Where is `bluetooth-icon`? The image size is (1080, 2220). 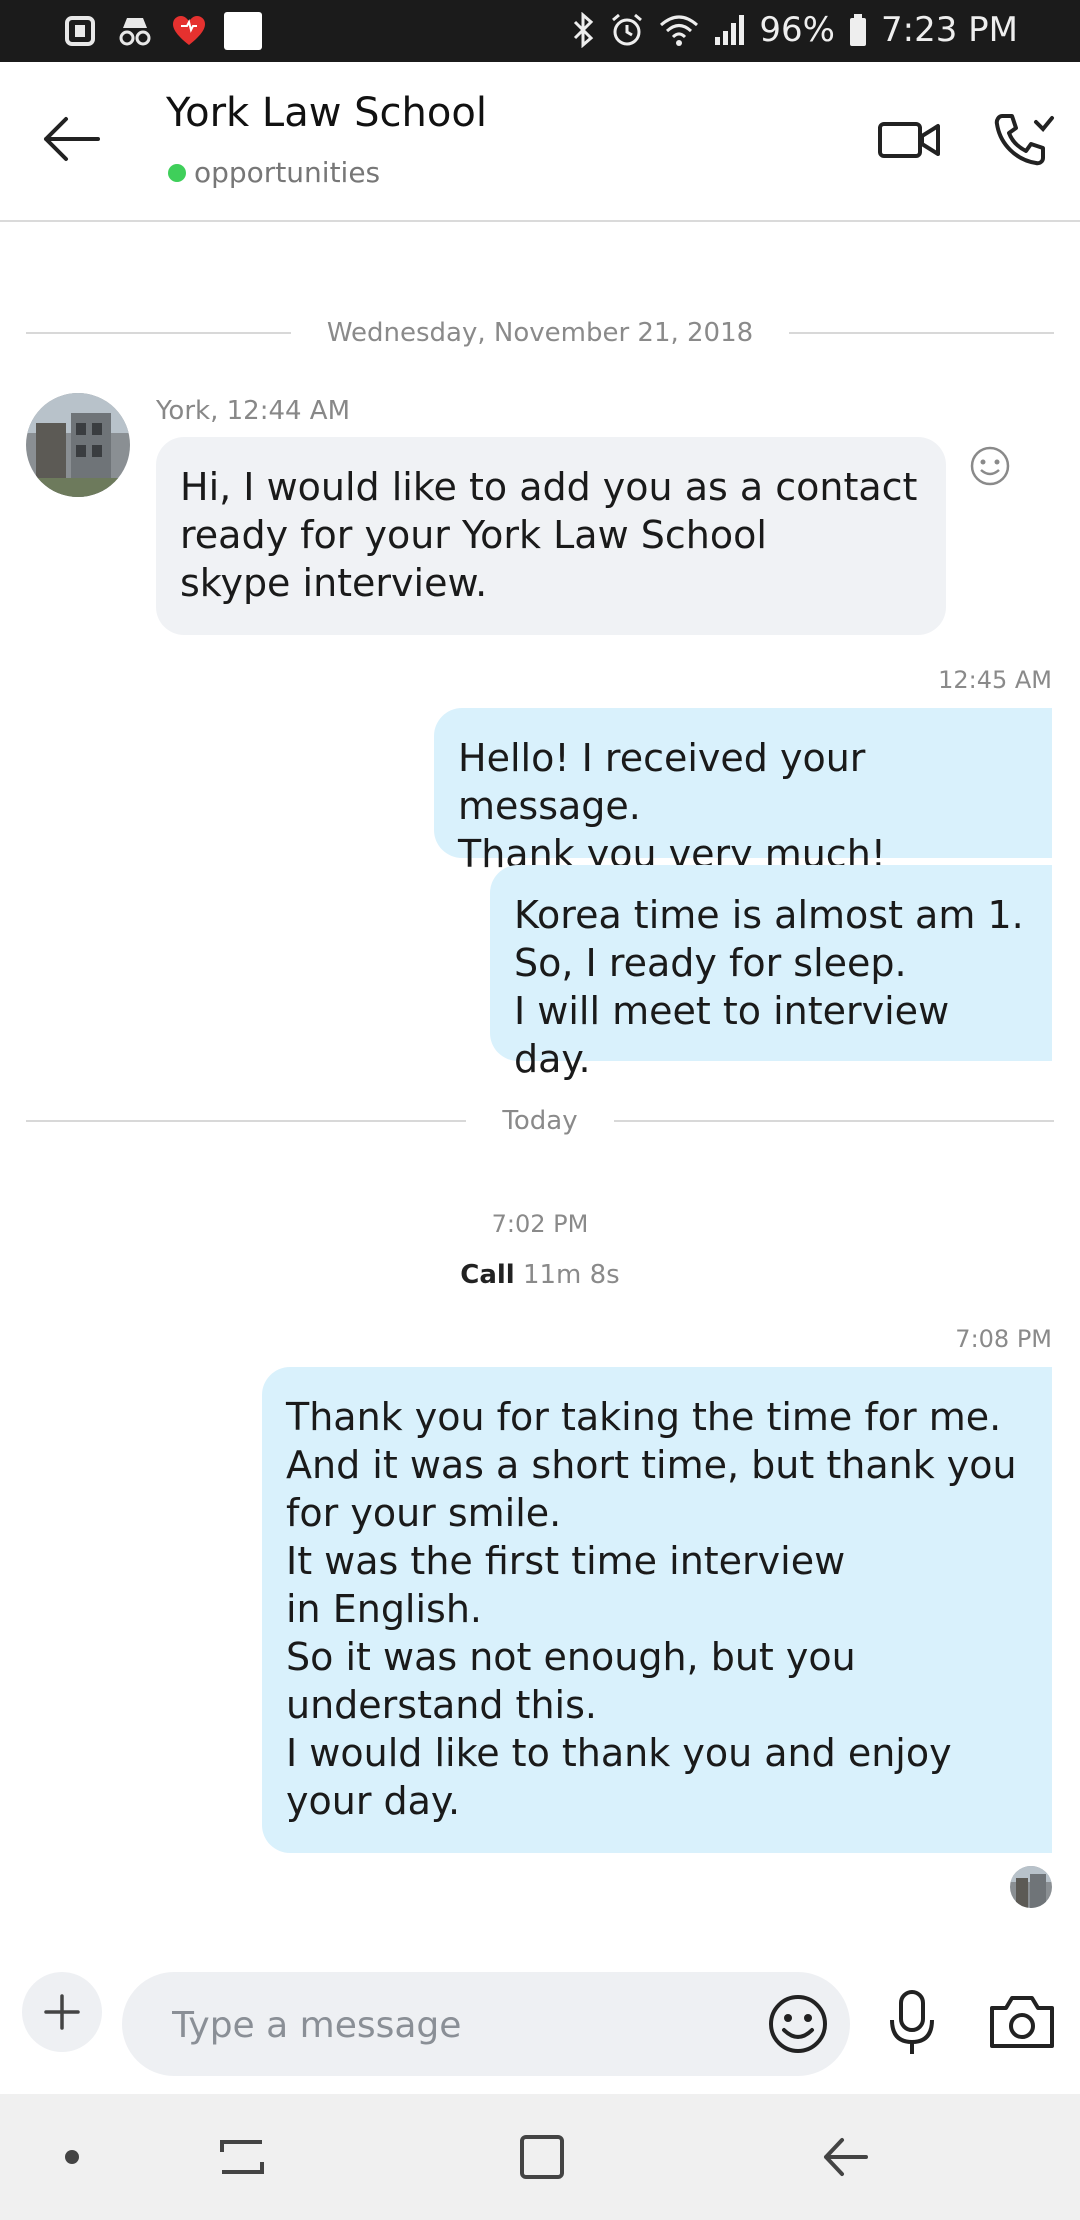
bluetooth-icon is located at coordinates (584, 30).